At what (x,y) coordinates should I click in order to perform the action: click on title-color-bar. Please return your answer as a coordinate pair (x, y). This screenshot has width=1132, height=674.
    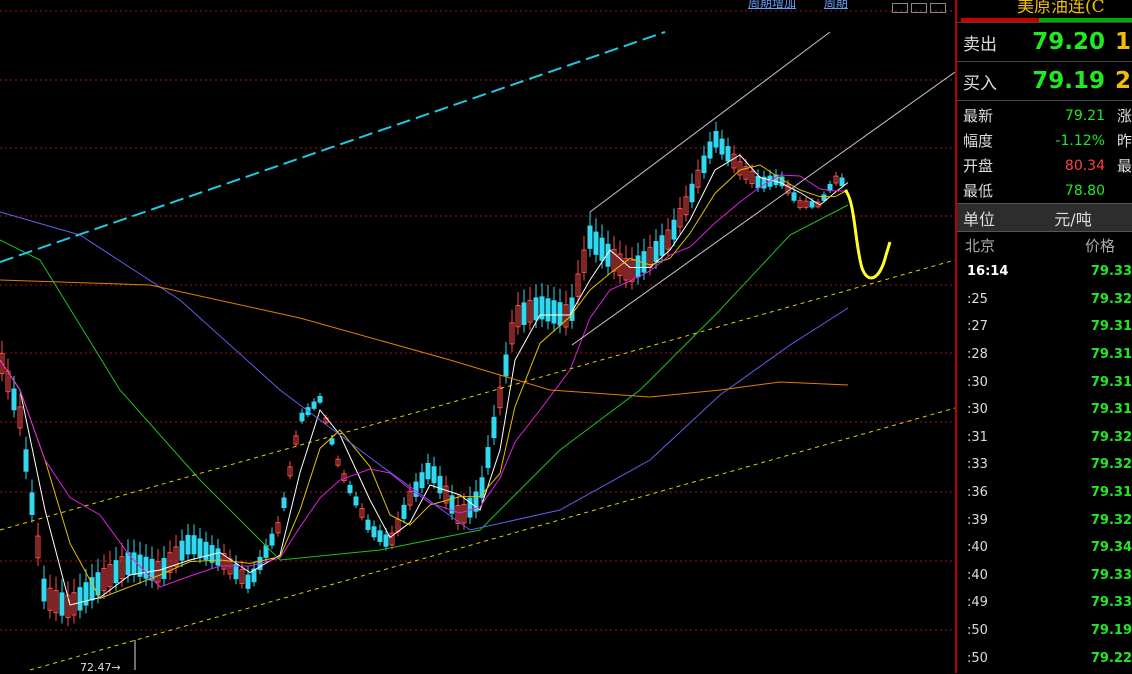
    Looking at the image, I should click on (1046, 20).